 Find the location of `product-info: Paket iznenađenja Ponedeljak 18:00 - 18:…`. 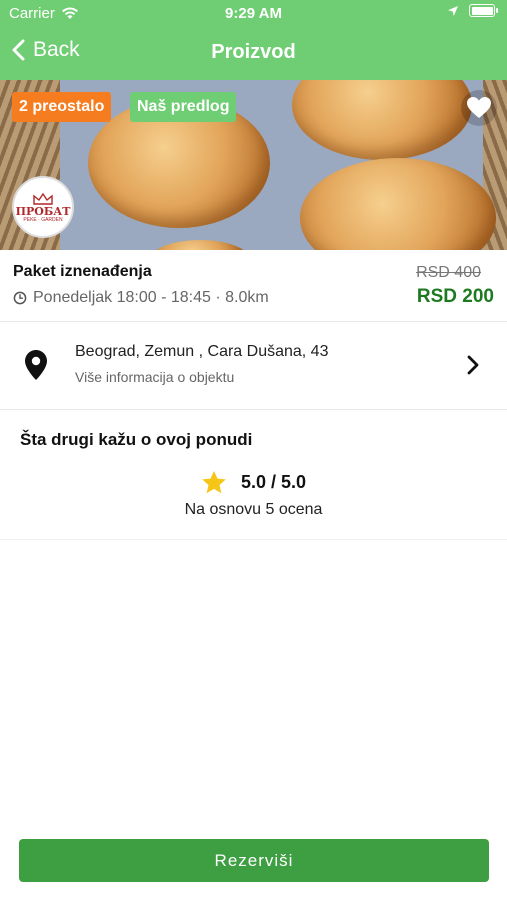

product-info: Paket iznenađenja Ponedeljak 18:00 - 18:… is located at coordinates (253, 286).